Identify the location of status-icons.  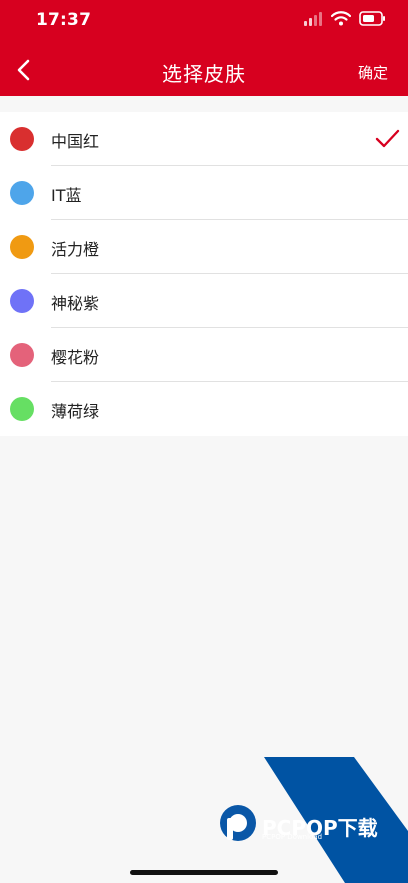
(344, 18).